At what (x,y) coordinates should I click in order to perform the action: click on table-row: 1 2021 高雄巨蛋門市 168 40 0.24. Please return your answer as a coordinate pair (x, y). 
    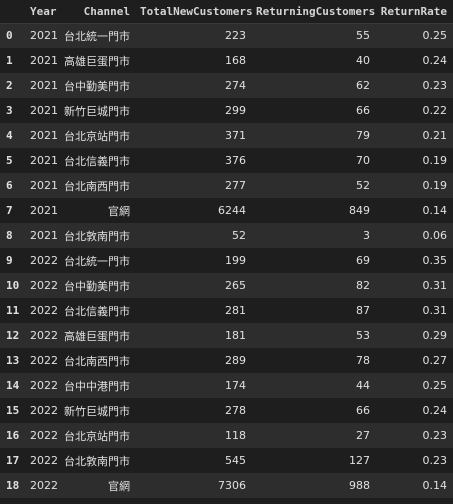
    Looking at the image, I should click on (226, 60).